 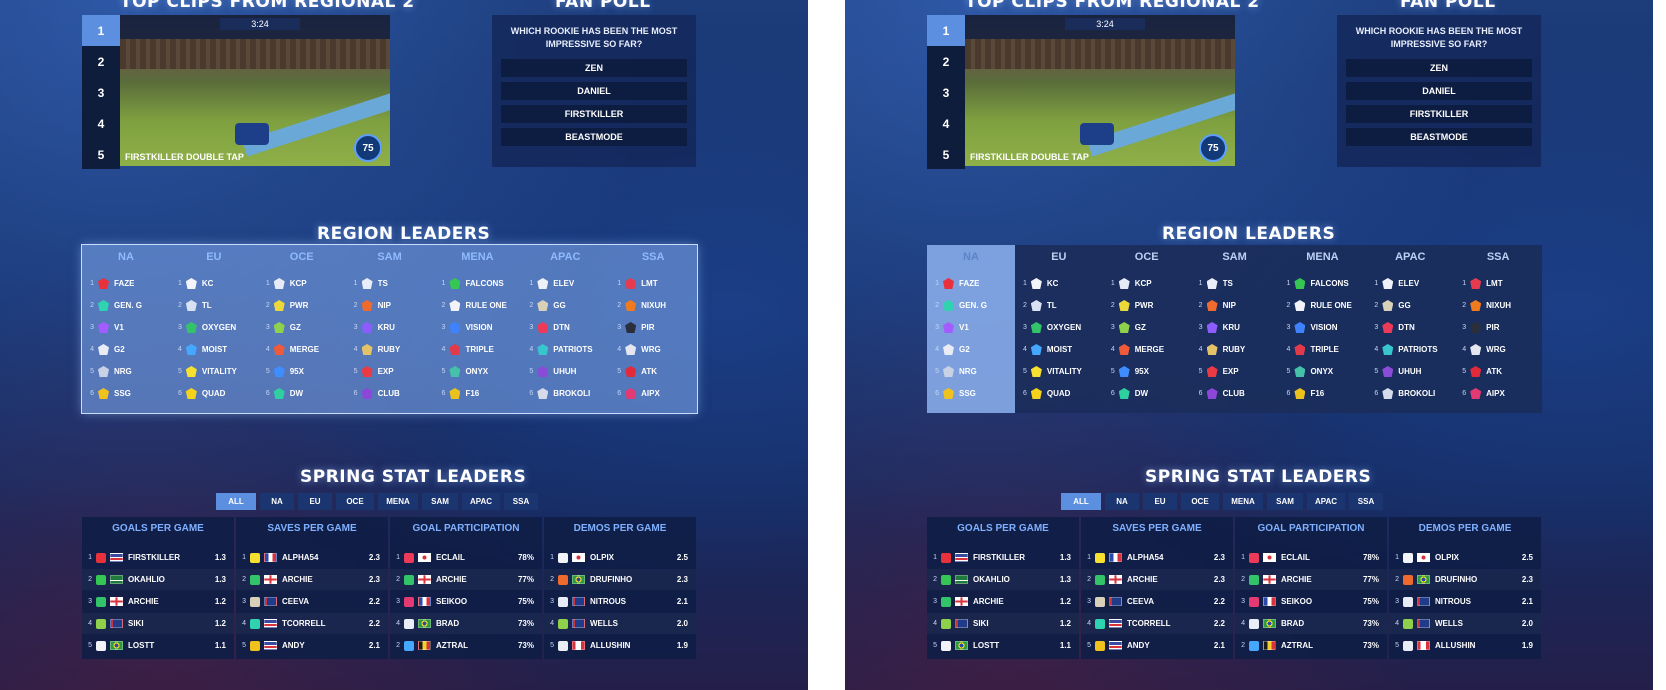 I want to click on team-row: 4 MOIST, so click(x=1059, y=349).